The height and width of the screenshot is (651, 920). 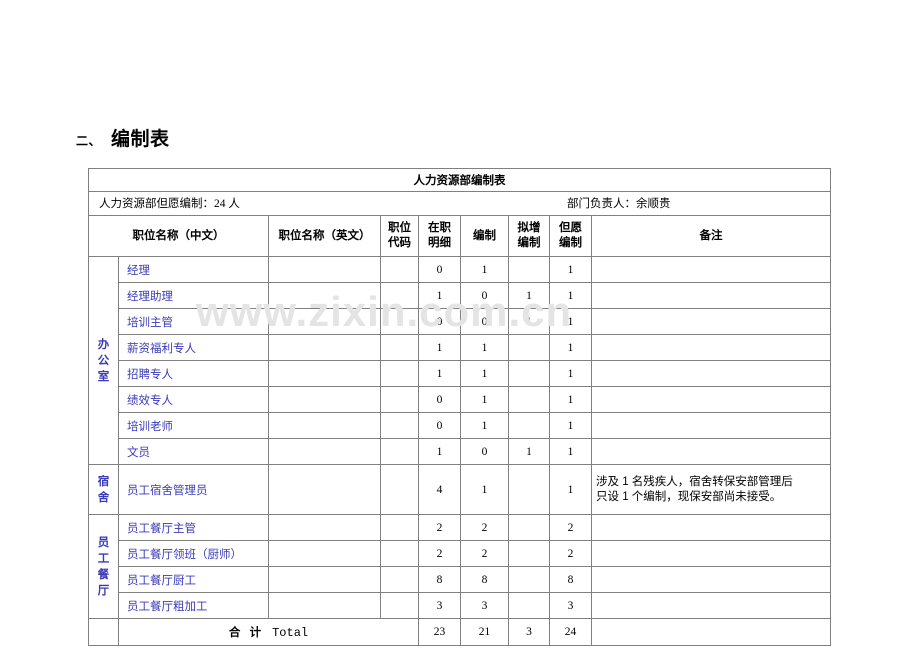 I want to click on cell-position-cn: 薪资福利专人, so click(x=193, y=347).